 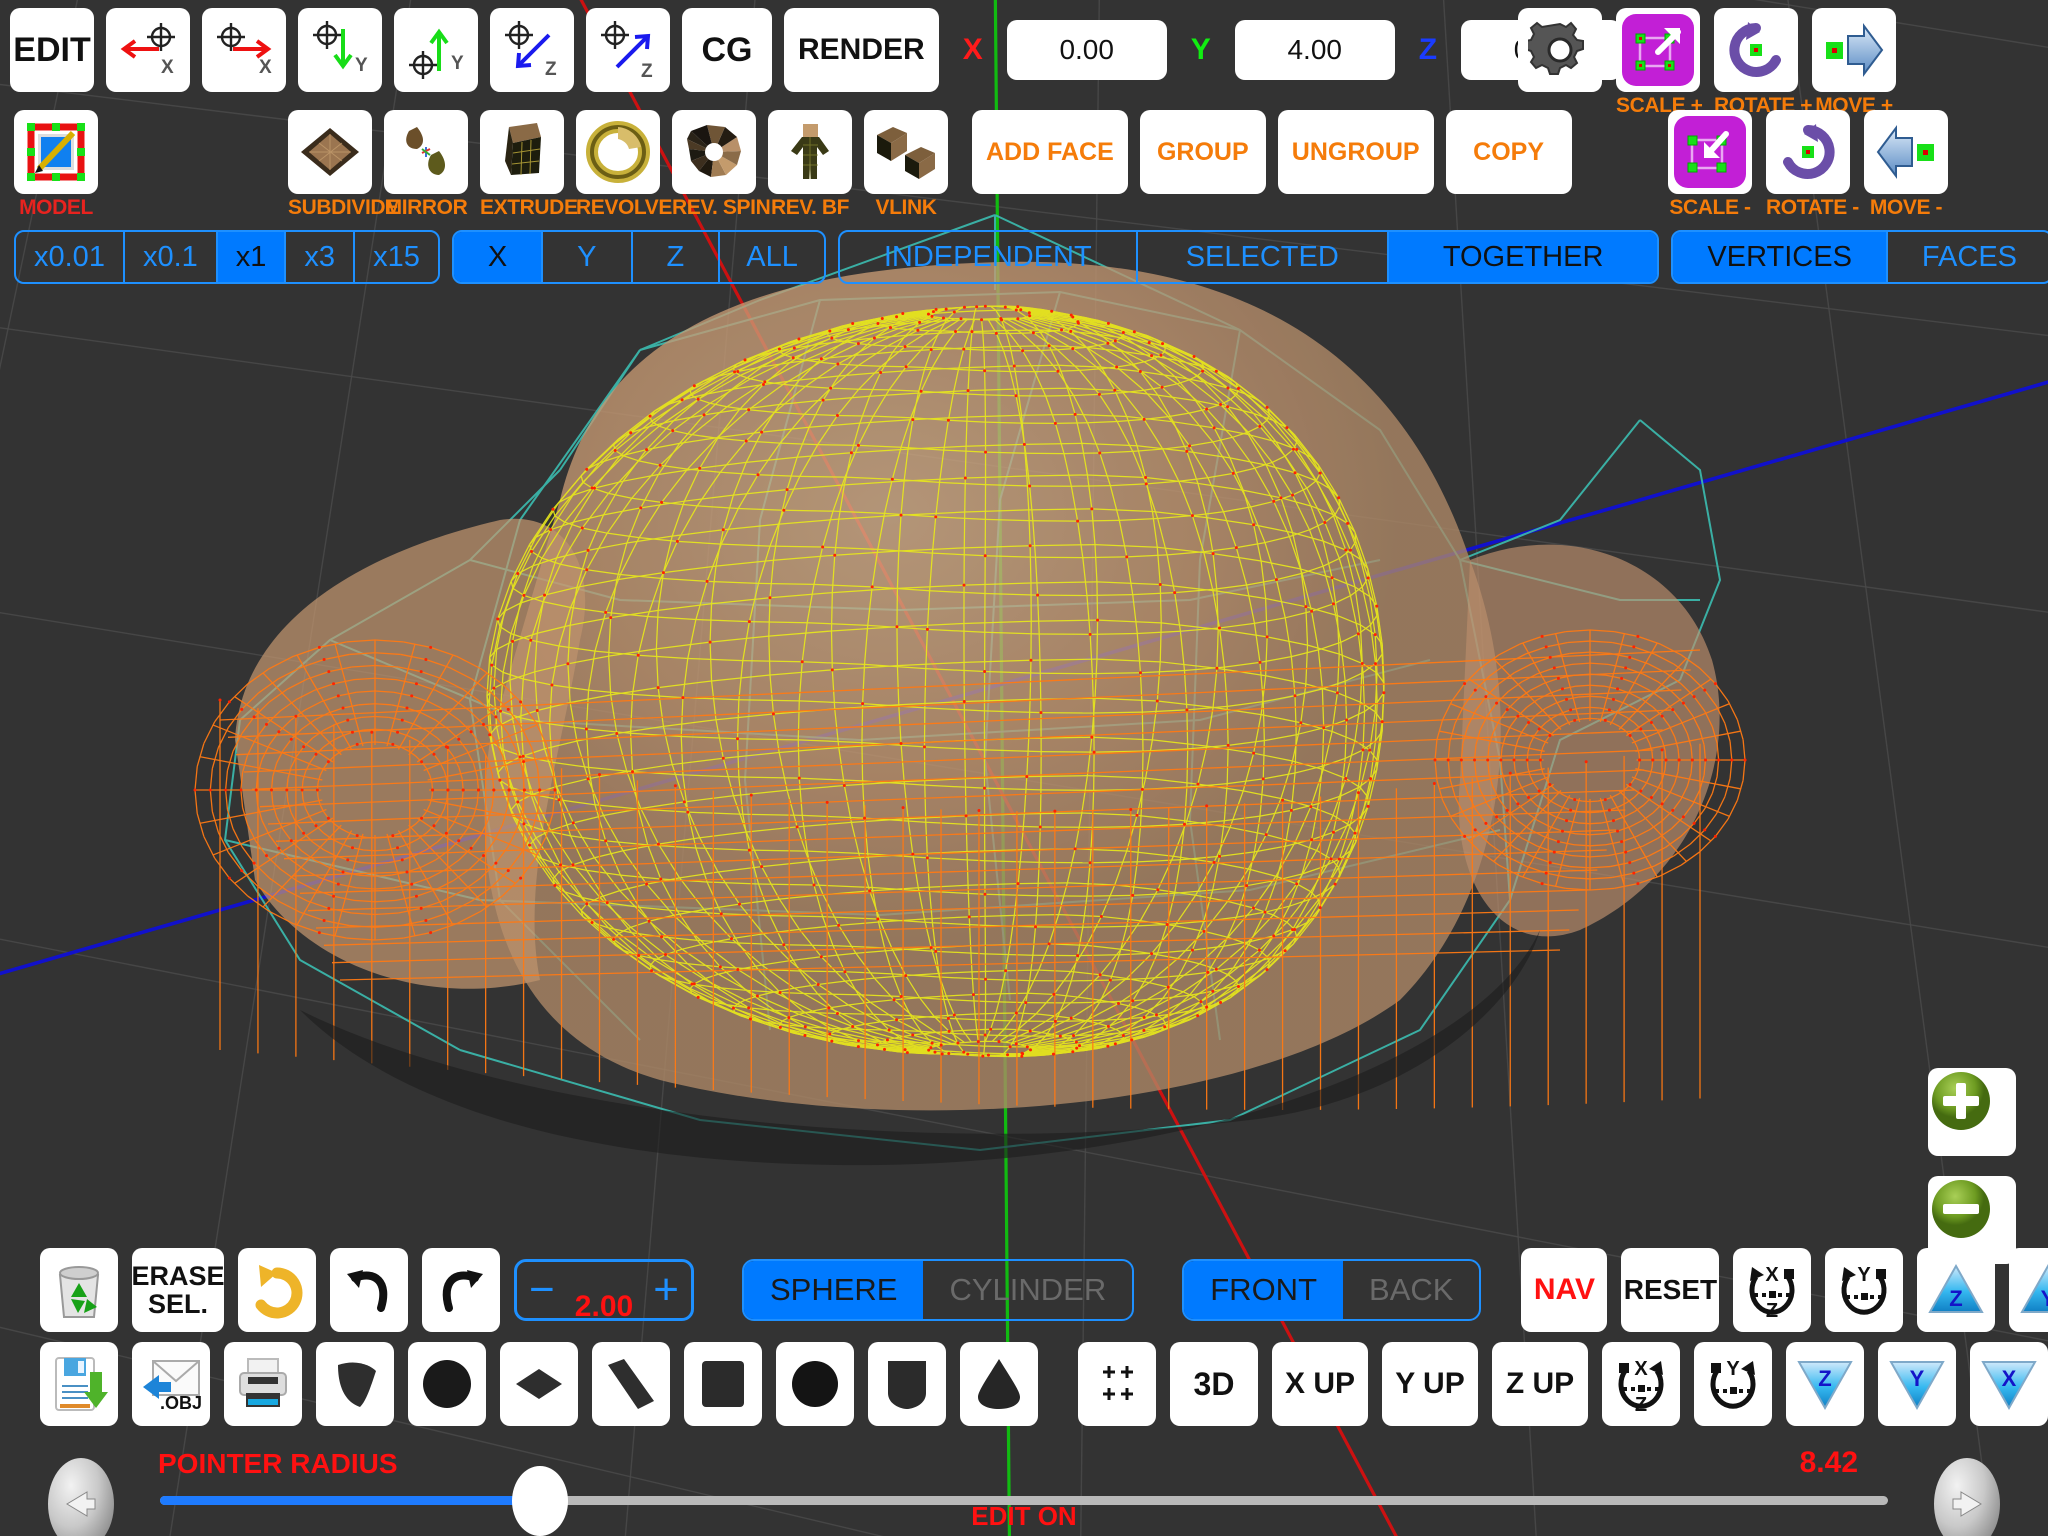 I want to click on tab-x1: x1, so click(x=252, y=257).